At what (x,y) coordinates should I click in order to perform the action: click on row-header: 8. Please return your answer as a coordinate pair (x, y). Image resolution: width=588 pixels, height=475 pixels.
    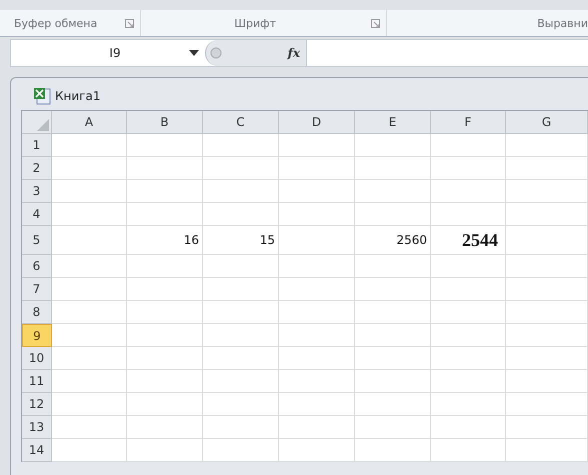
    Looking at the image, I should click on (37, 312).